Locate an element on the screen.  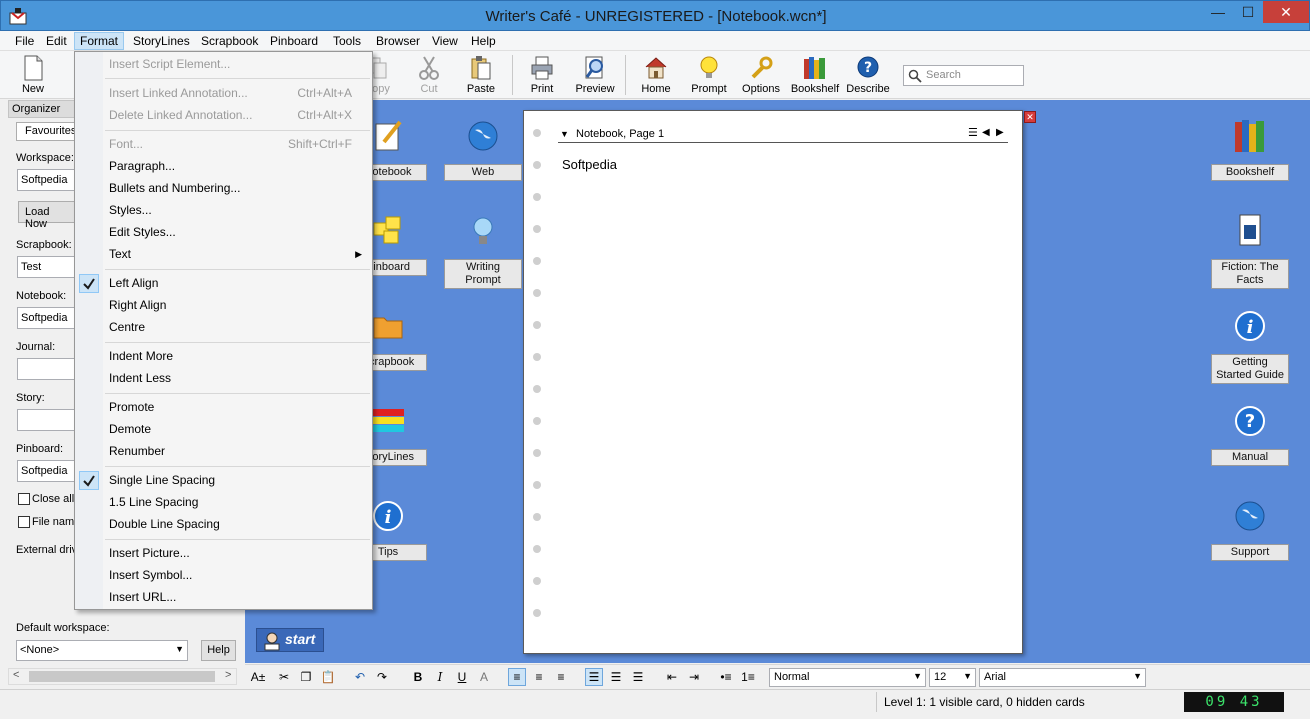
default-workspace-select: <None> ▼ is located at coordinates (102, 650).